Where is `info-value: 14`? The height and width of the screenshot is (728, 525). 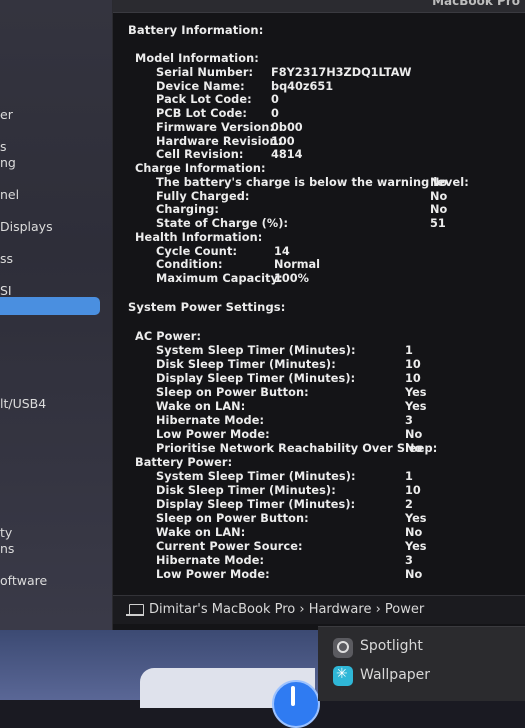 info-value: 14 is located at coordinates (282, 251).